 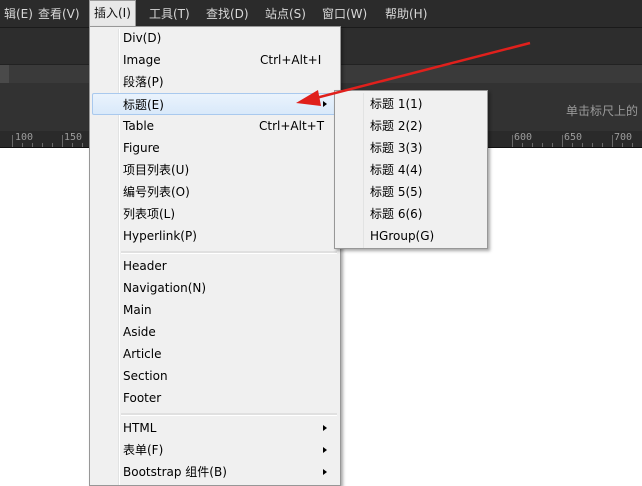 I want to click on annotation-arrow-shaft, so click(x=421, y=71).